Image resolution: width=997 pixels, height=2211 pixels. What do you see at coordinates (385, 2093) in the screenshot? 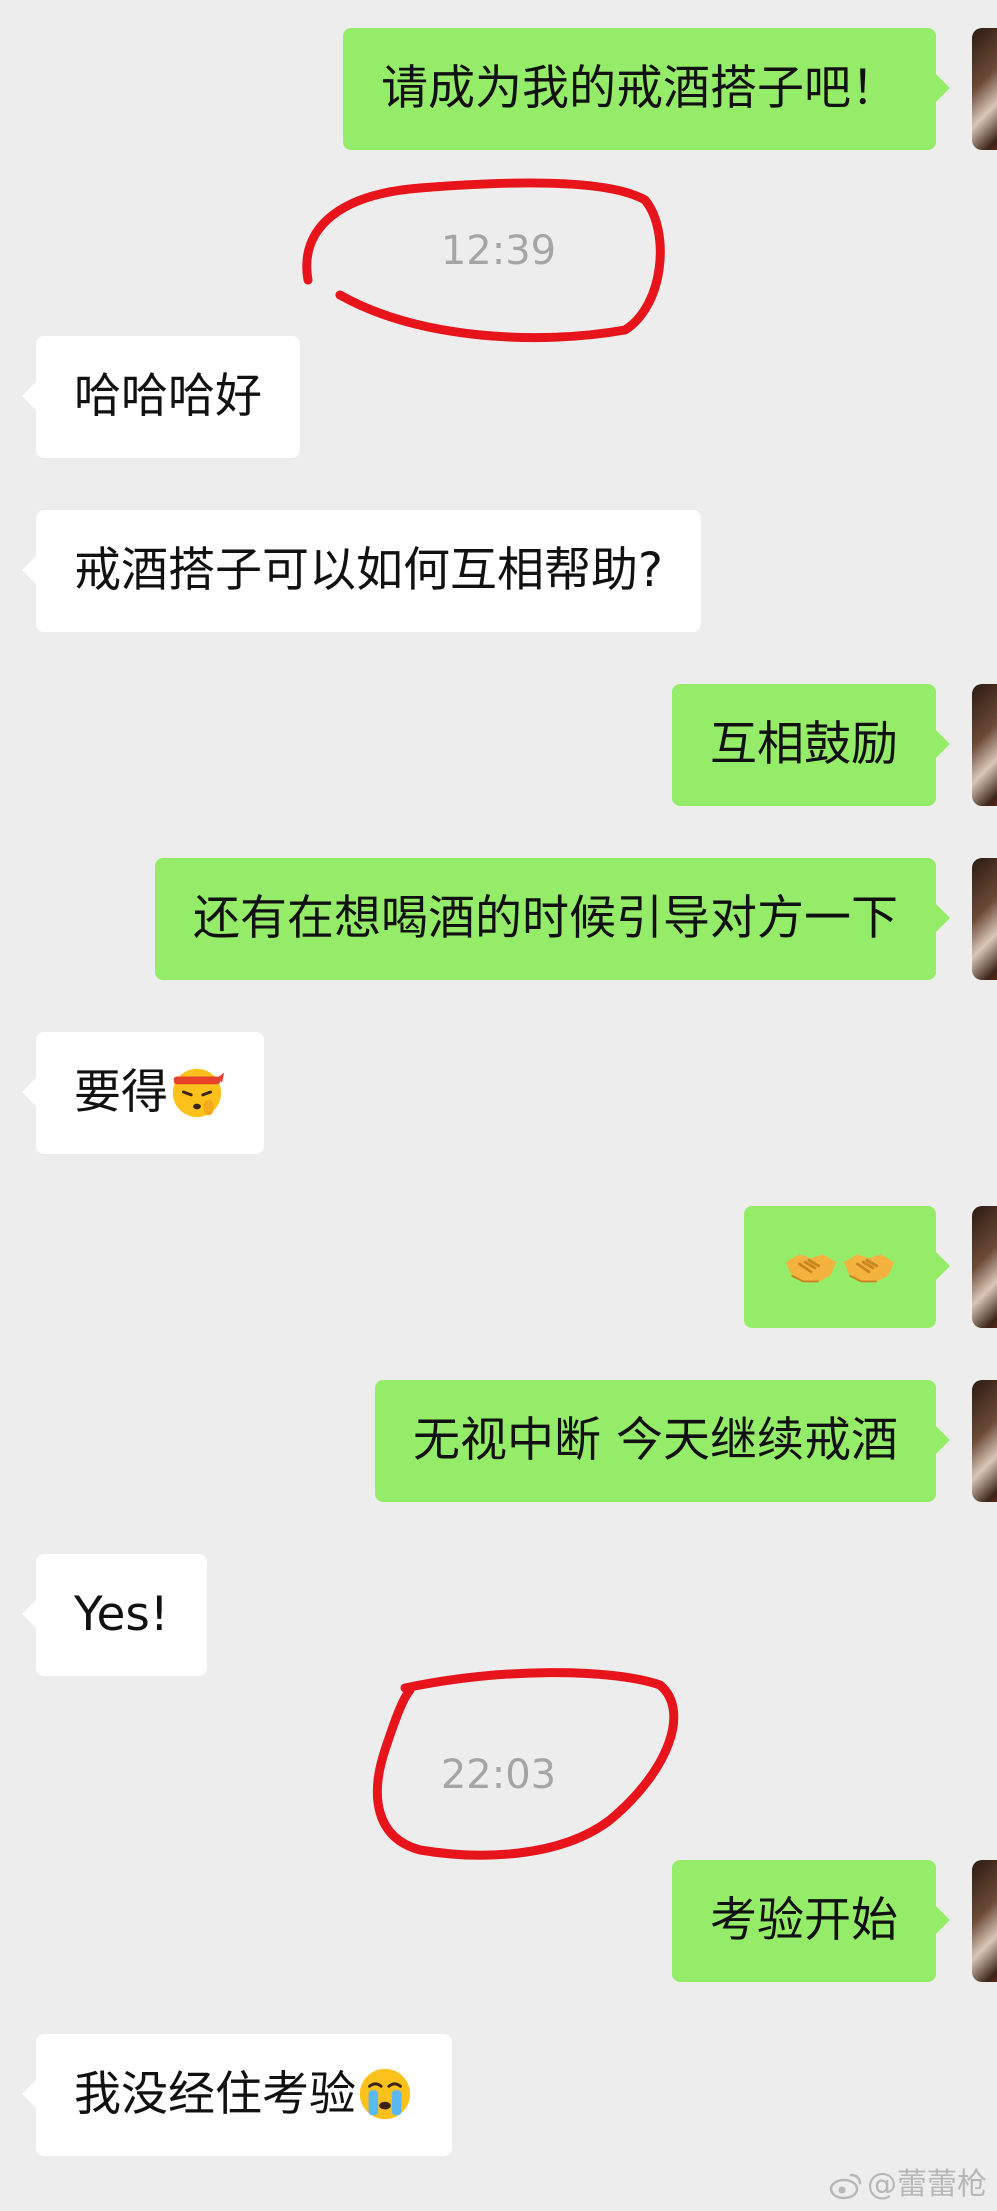
I see `crying-face-icon` at bounding box center [385, 2093].